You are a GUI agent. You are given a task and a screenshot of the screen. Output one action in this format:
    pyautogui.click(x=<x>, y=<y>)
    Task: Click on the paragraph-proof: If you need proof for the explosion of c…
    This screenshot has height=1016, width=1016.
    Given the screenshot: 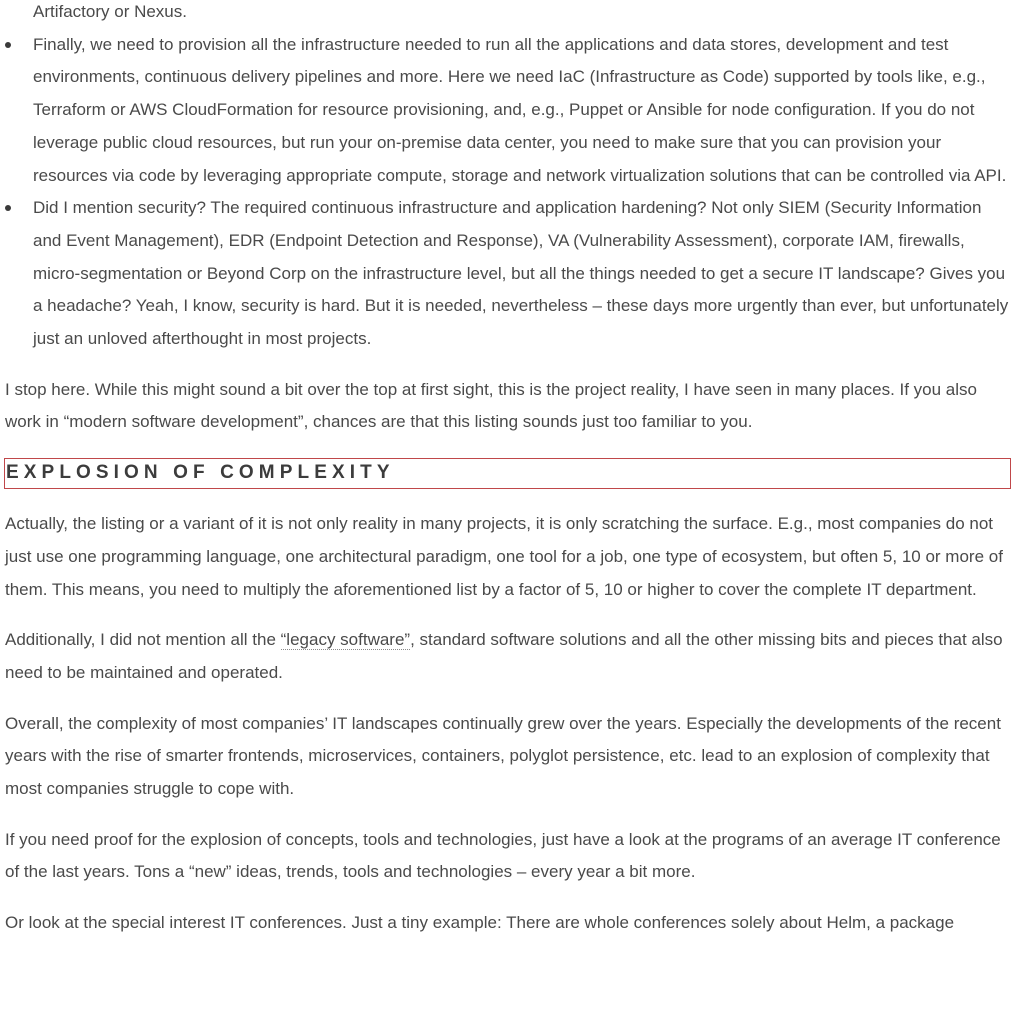 What is the action you would take?
    pyautogui.click(x=503, y=855)
    